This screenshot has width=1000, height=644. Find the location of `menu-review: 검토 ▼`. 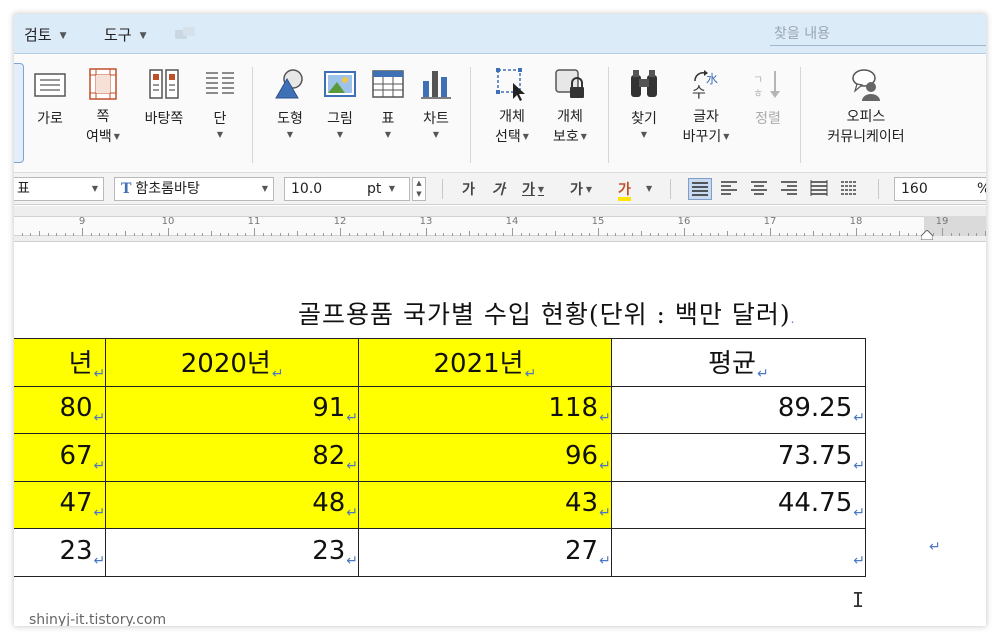

menu-review: 검토 ▼ is located at coordinates (45, 34).